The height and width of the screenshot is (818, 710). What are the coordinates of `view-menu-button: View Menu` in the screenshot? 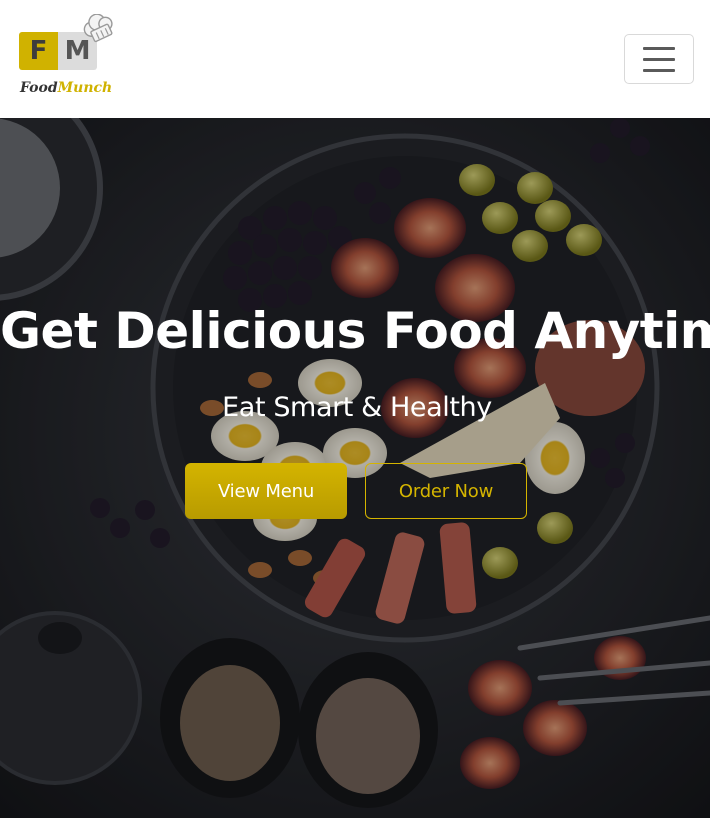 It's located at (266, 491).